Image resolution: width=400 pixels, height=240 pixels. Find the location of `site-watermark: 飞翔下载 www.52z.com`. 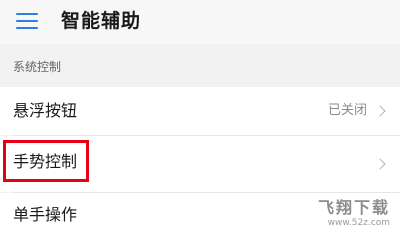

site-watermark: 飞翔下载 www.52z.com is located at coordinates (345, 213).